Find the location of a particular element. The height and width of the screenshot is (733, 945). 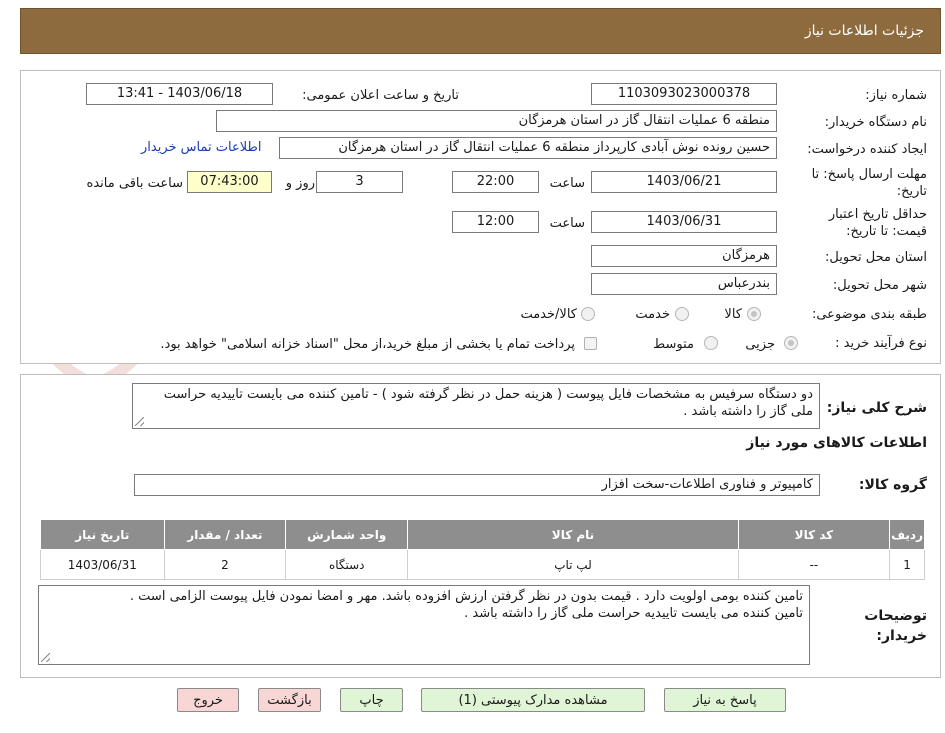

category-goods-service-radio is located at coordinates (588, 314).